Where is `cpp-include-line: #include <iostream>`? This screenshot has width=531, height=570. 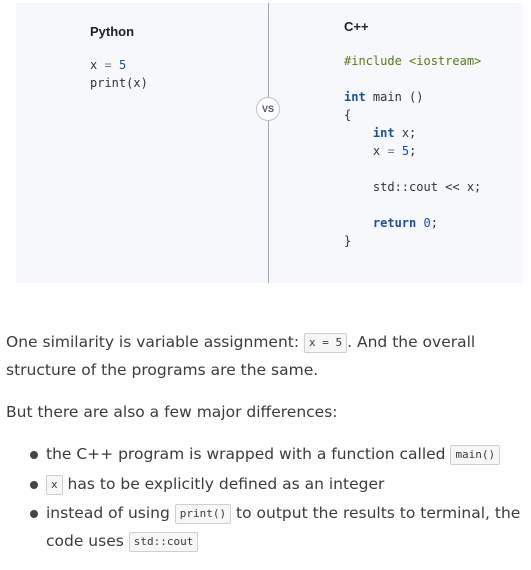
cpp-include-line: #include <iostream> is located at coordinates (413, 61).